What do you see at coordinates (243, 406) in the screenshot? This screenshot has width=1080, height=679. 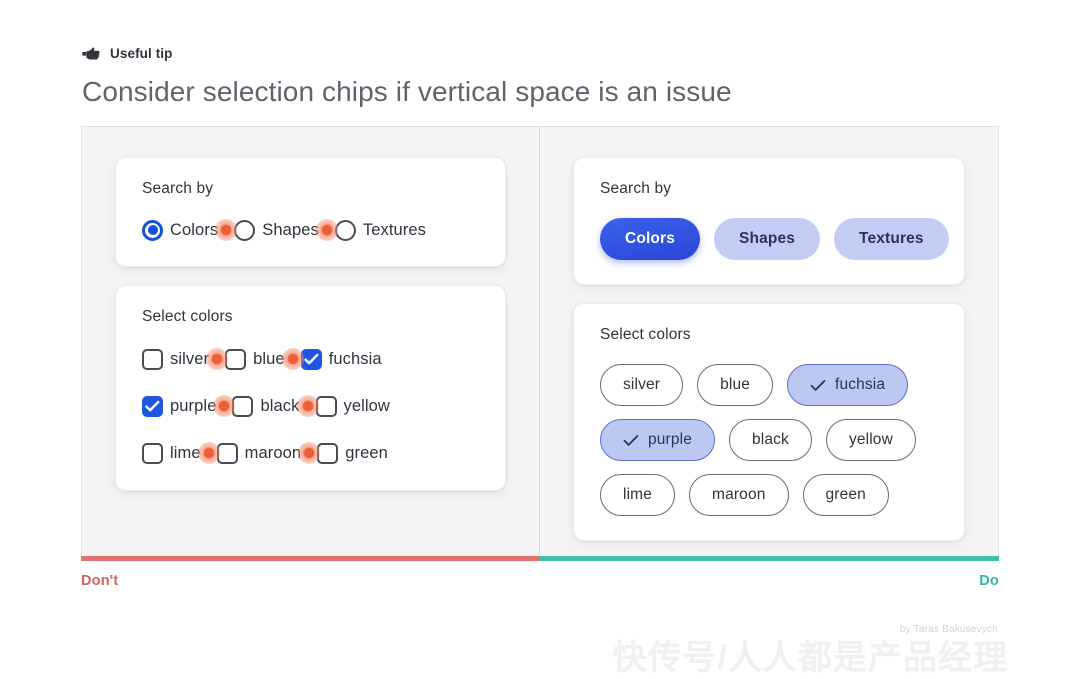 I see `checkbox-black` at bounding box center [243, 406].